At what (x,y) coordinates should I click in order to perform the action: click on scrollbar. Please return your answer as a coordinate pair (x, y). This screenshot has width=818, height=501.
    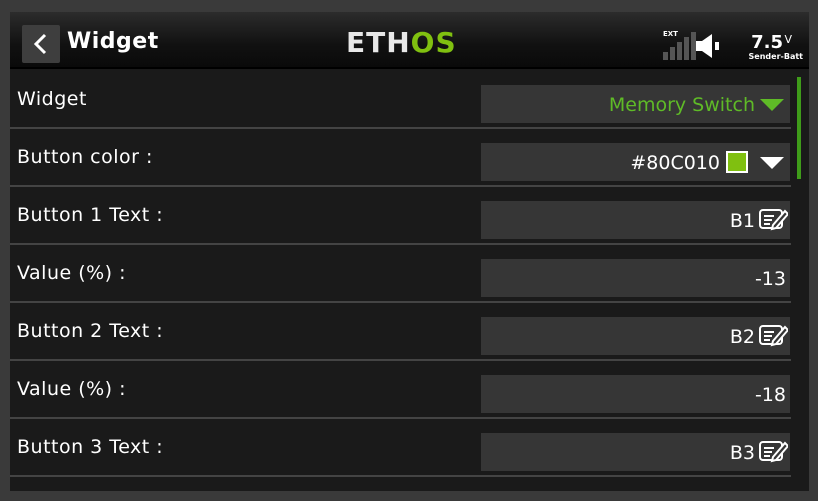
    Looking at the image, I should click on (799, 128).